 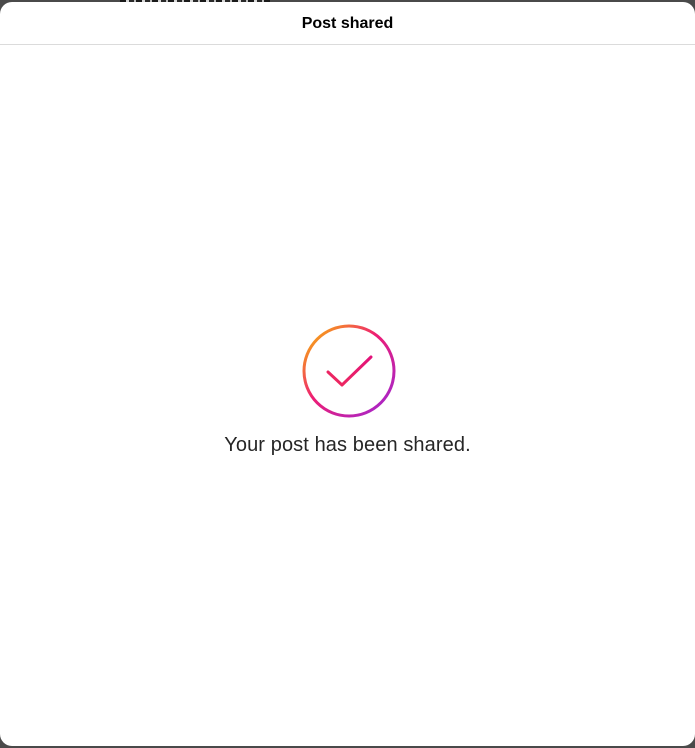 I want to click on dialog-header: Post shared, so click(x=347, y=23).